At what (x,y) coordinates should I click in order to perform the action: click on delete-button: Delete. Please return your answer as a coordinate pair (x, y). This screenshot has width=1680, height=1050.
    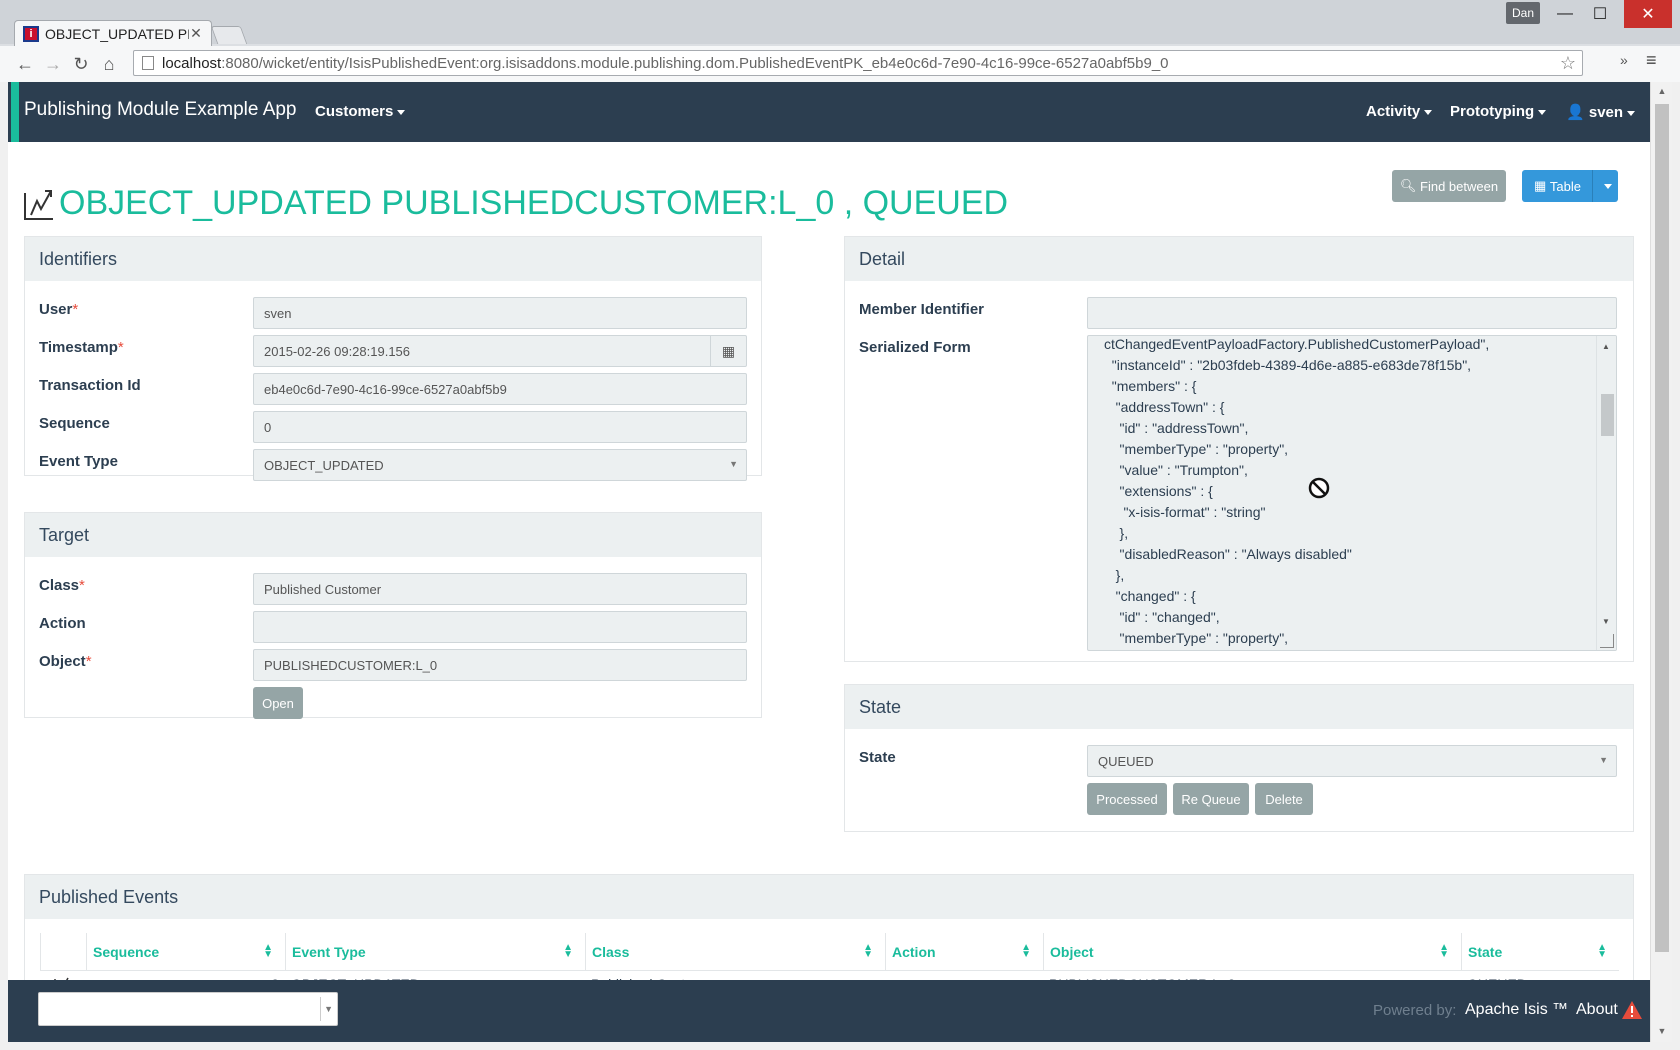
    Looking at the image, I should click on (1284, 799).